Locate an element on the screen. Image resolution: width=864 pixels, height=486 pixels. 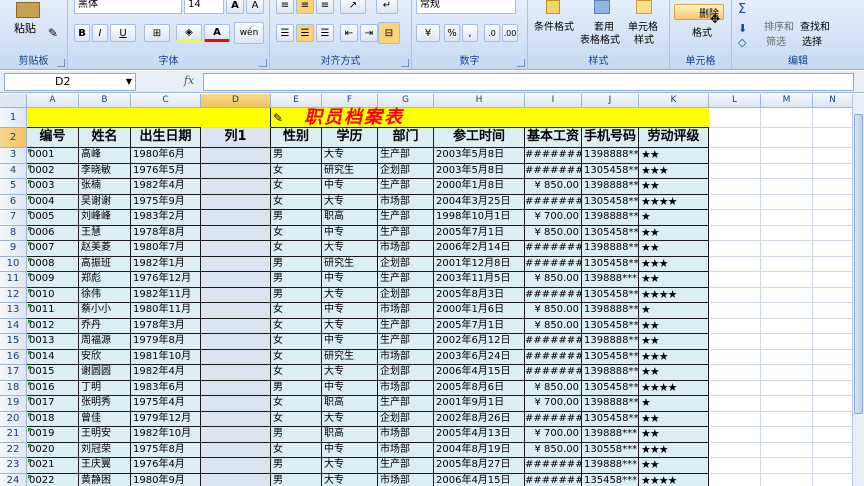
table-cell: 谢圆圆 is located at coordinates (105, 373).